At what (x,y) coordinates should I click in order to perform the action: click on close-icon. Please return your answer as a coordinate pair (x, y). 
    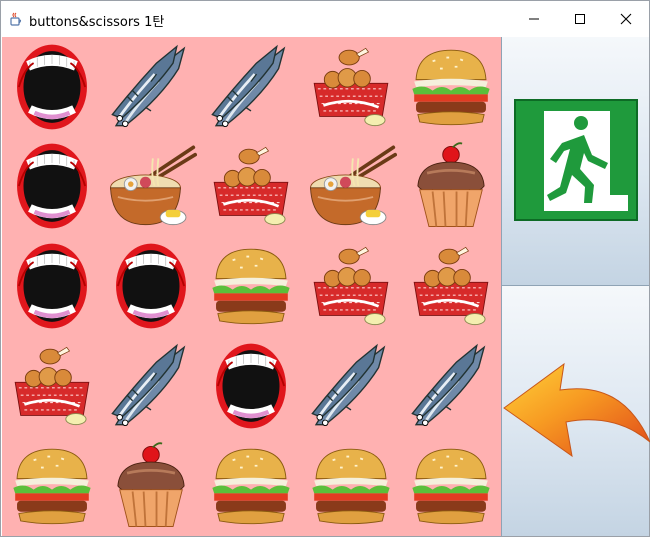
    Looking at the image, I should click on (626, 19).